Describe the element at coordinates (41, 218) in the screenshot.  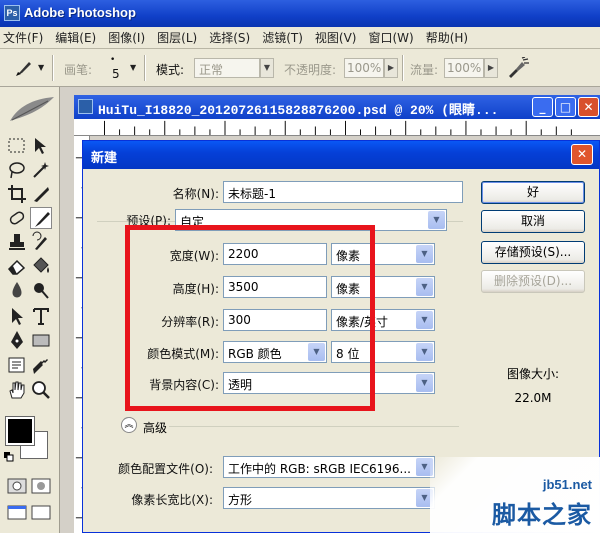
I see `brush-tool-selected-icon` at that location.